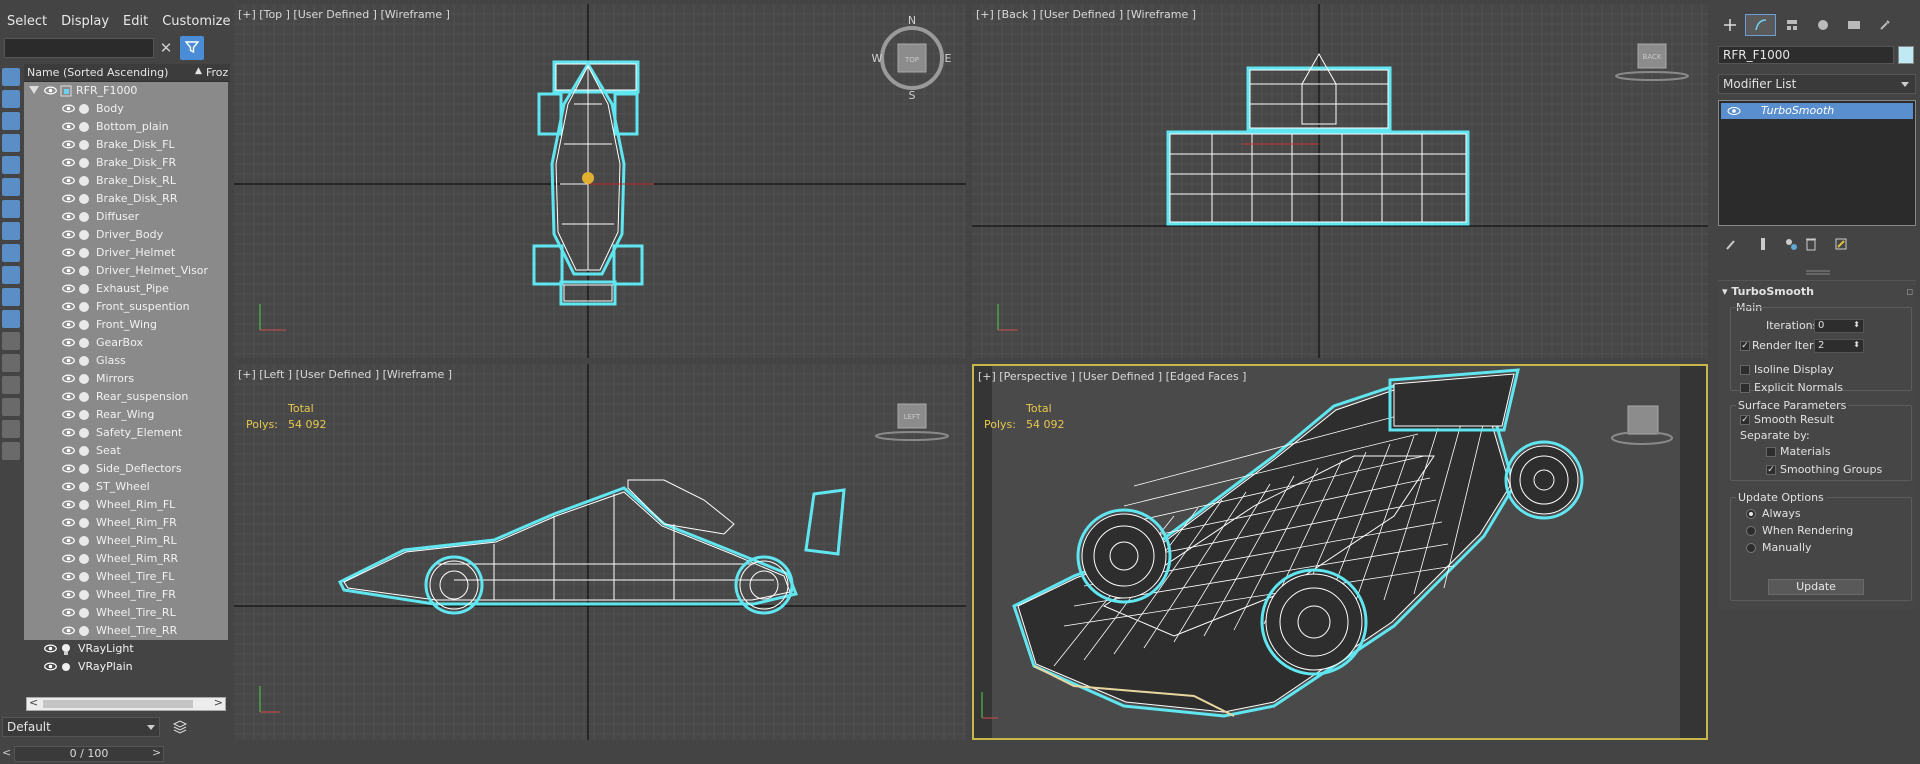 This screenshot has height=764, width=1920. I want to click on tree-row: GearBox, so click(126, 343).